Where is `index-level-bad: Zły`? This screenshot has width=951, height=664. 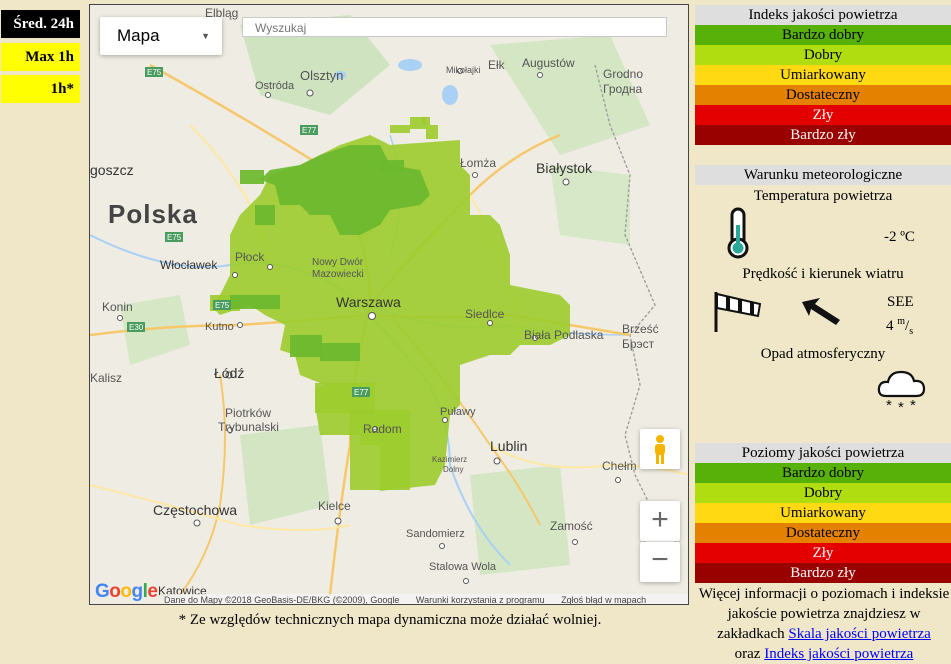
index-level-bad: Zły is located at coordinates (823, 115).